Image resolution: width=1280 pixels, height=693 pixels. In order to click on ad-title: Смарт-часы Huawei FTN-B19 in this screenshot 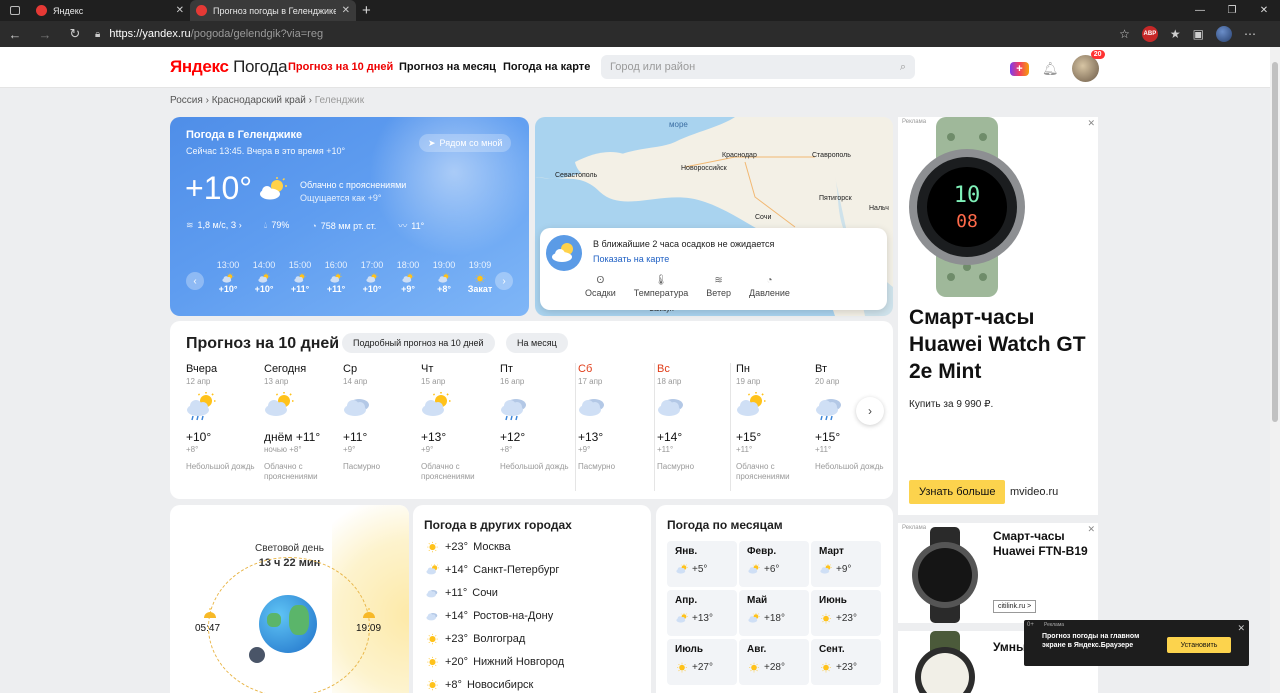, I will do `click(1045, 544)`.